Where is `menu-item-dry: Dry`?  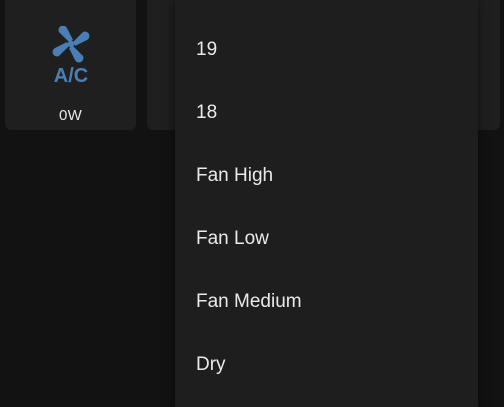 menu-item-dry: Dry is located at coordinates (326, 364).